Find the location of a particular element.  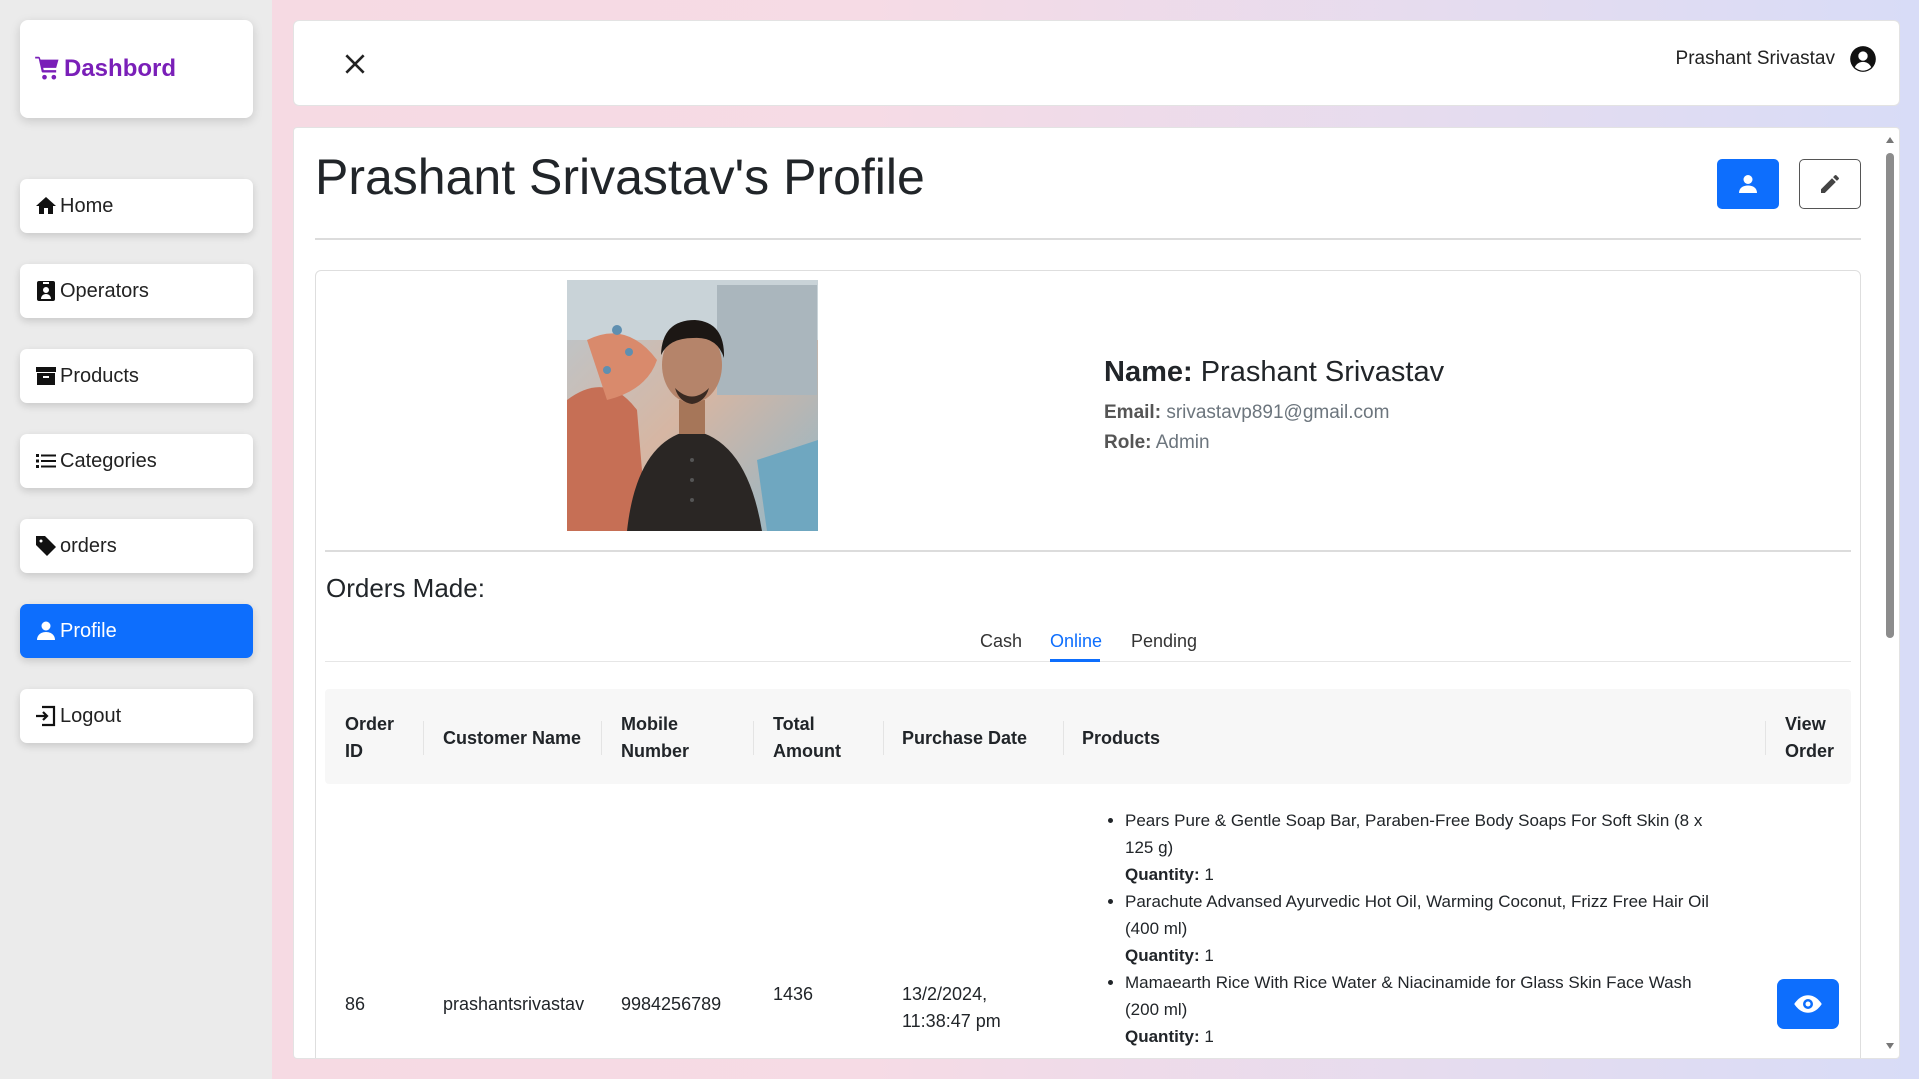

email-label: Email: is located at coordinates (1133, 412).